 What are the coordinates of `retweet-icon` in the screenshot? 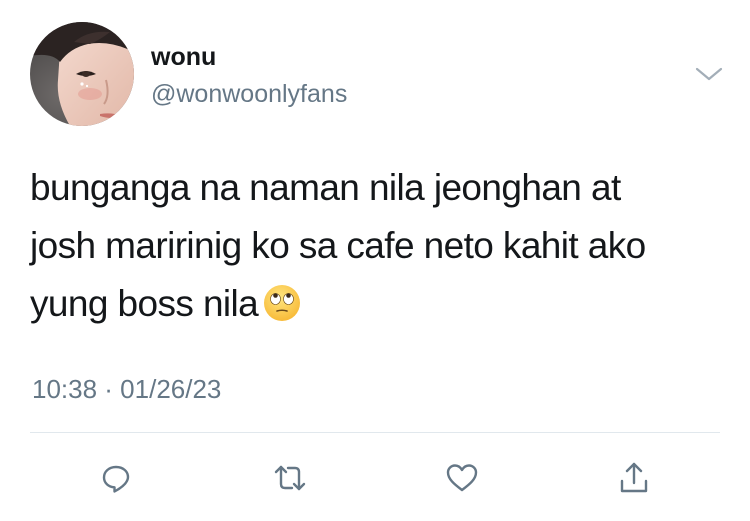 It's located at (290, 478).